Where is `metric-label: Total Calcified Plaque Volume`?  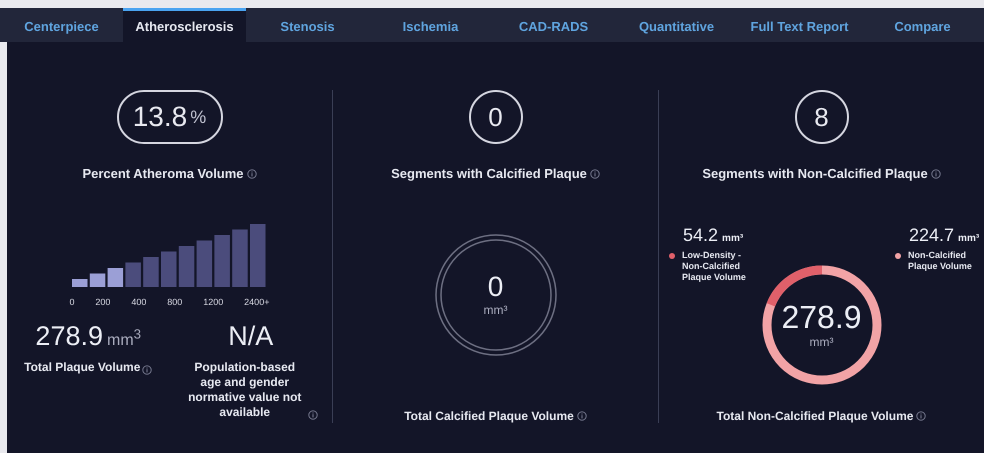 metric-label: Total Calcified Plaque Volume is located at coordinates (489, 416).